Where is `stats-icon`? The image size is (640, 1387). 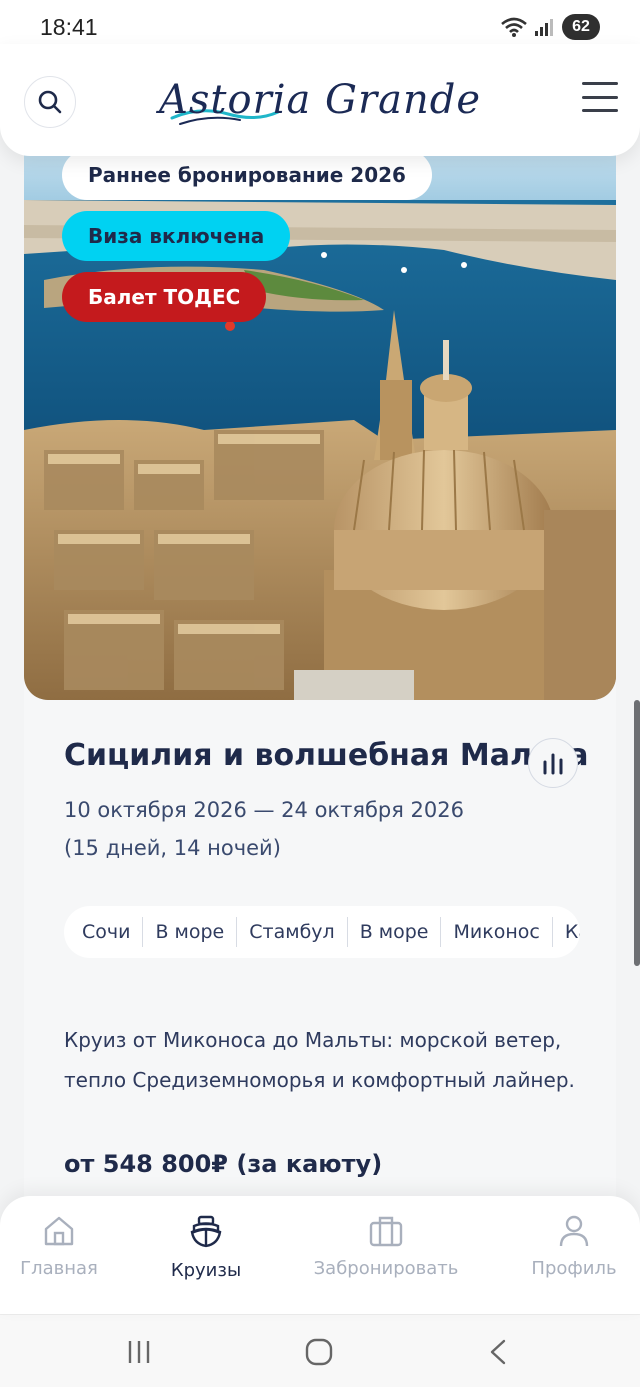
stats-icon is located at coordinates (553, 764).